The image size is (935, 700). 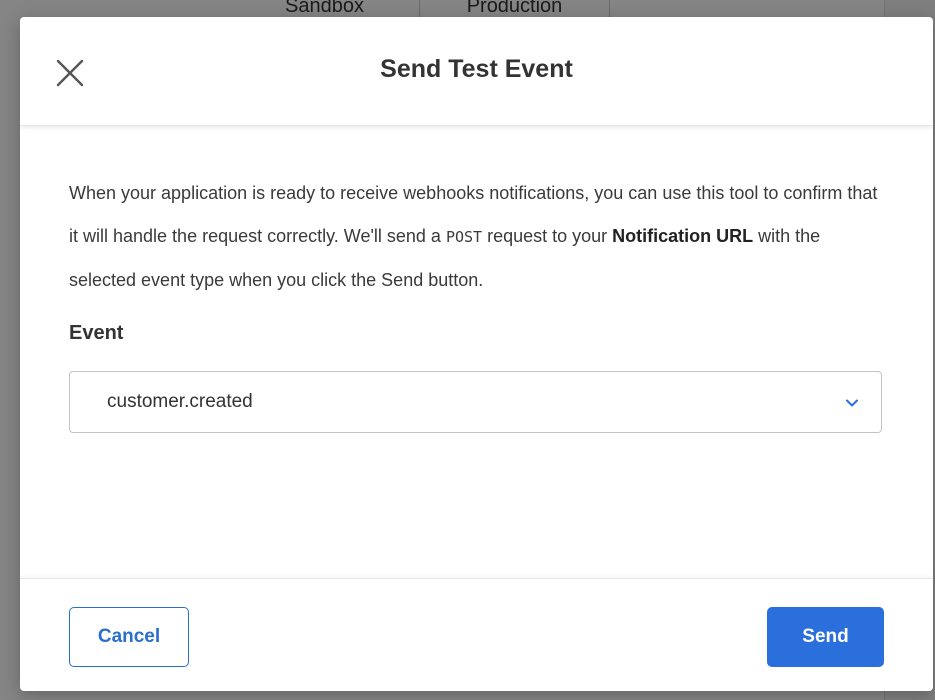 I want to click on event-select: customer.created, so click(x=475, y=402).